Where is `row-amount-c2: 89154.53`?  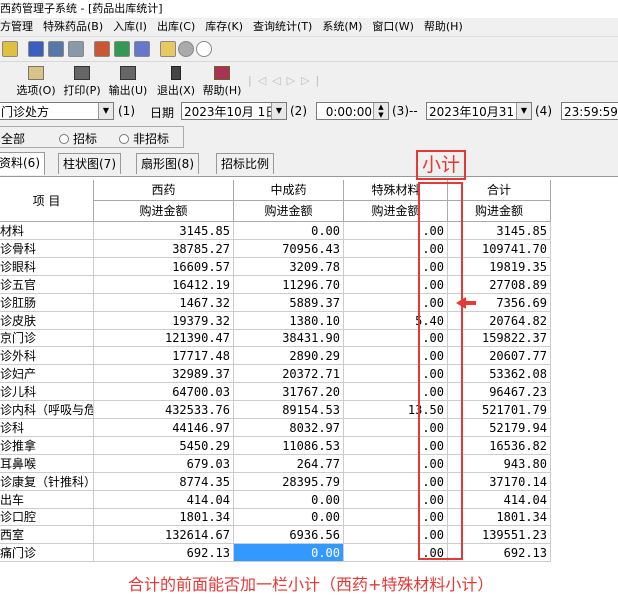
row-amount-c2: 89154.53 is located at coordinates (289, 410).